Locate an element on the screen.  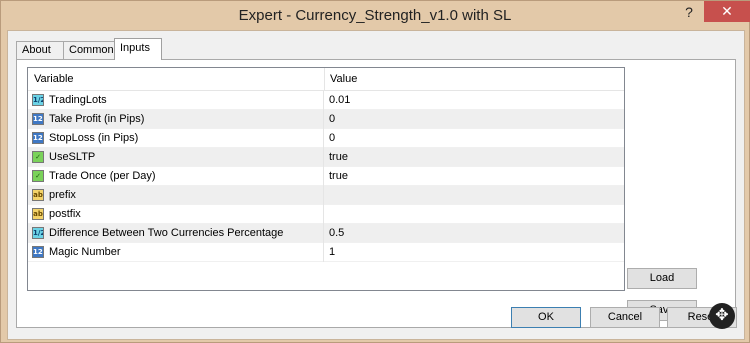
table-row: ✓ UseSLTP true is located at coordinates (326, 157).